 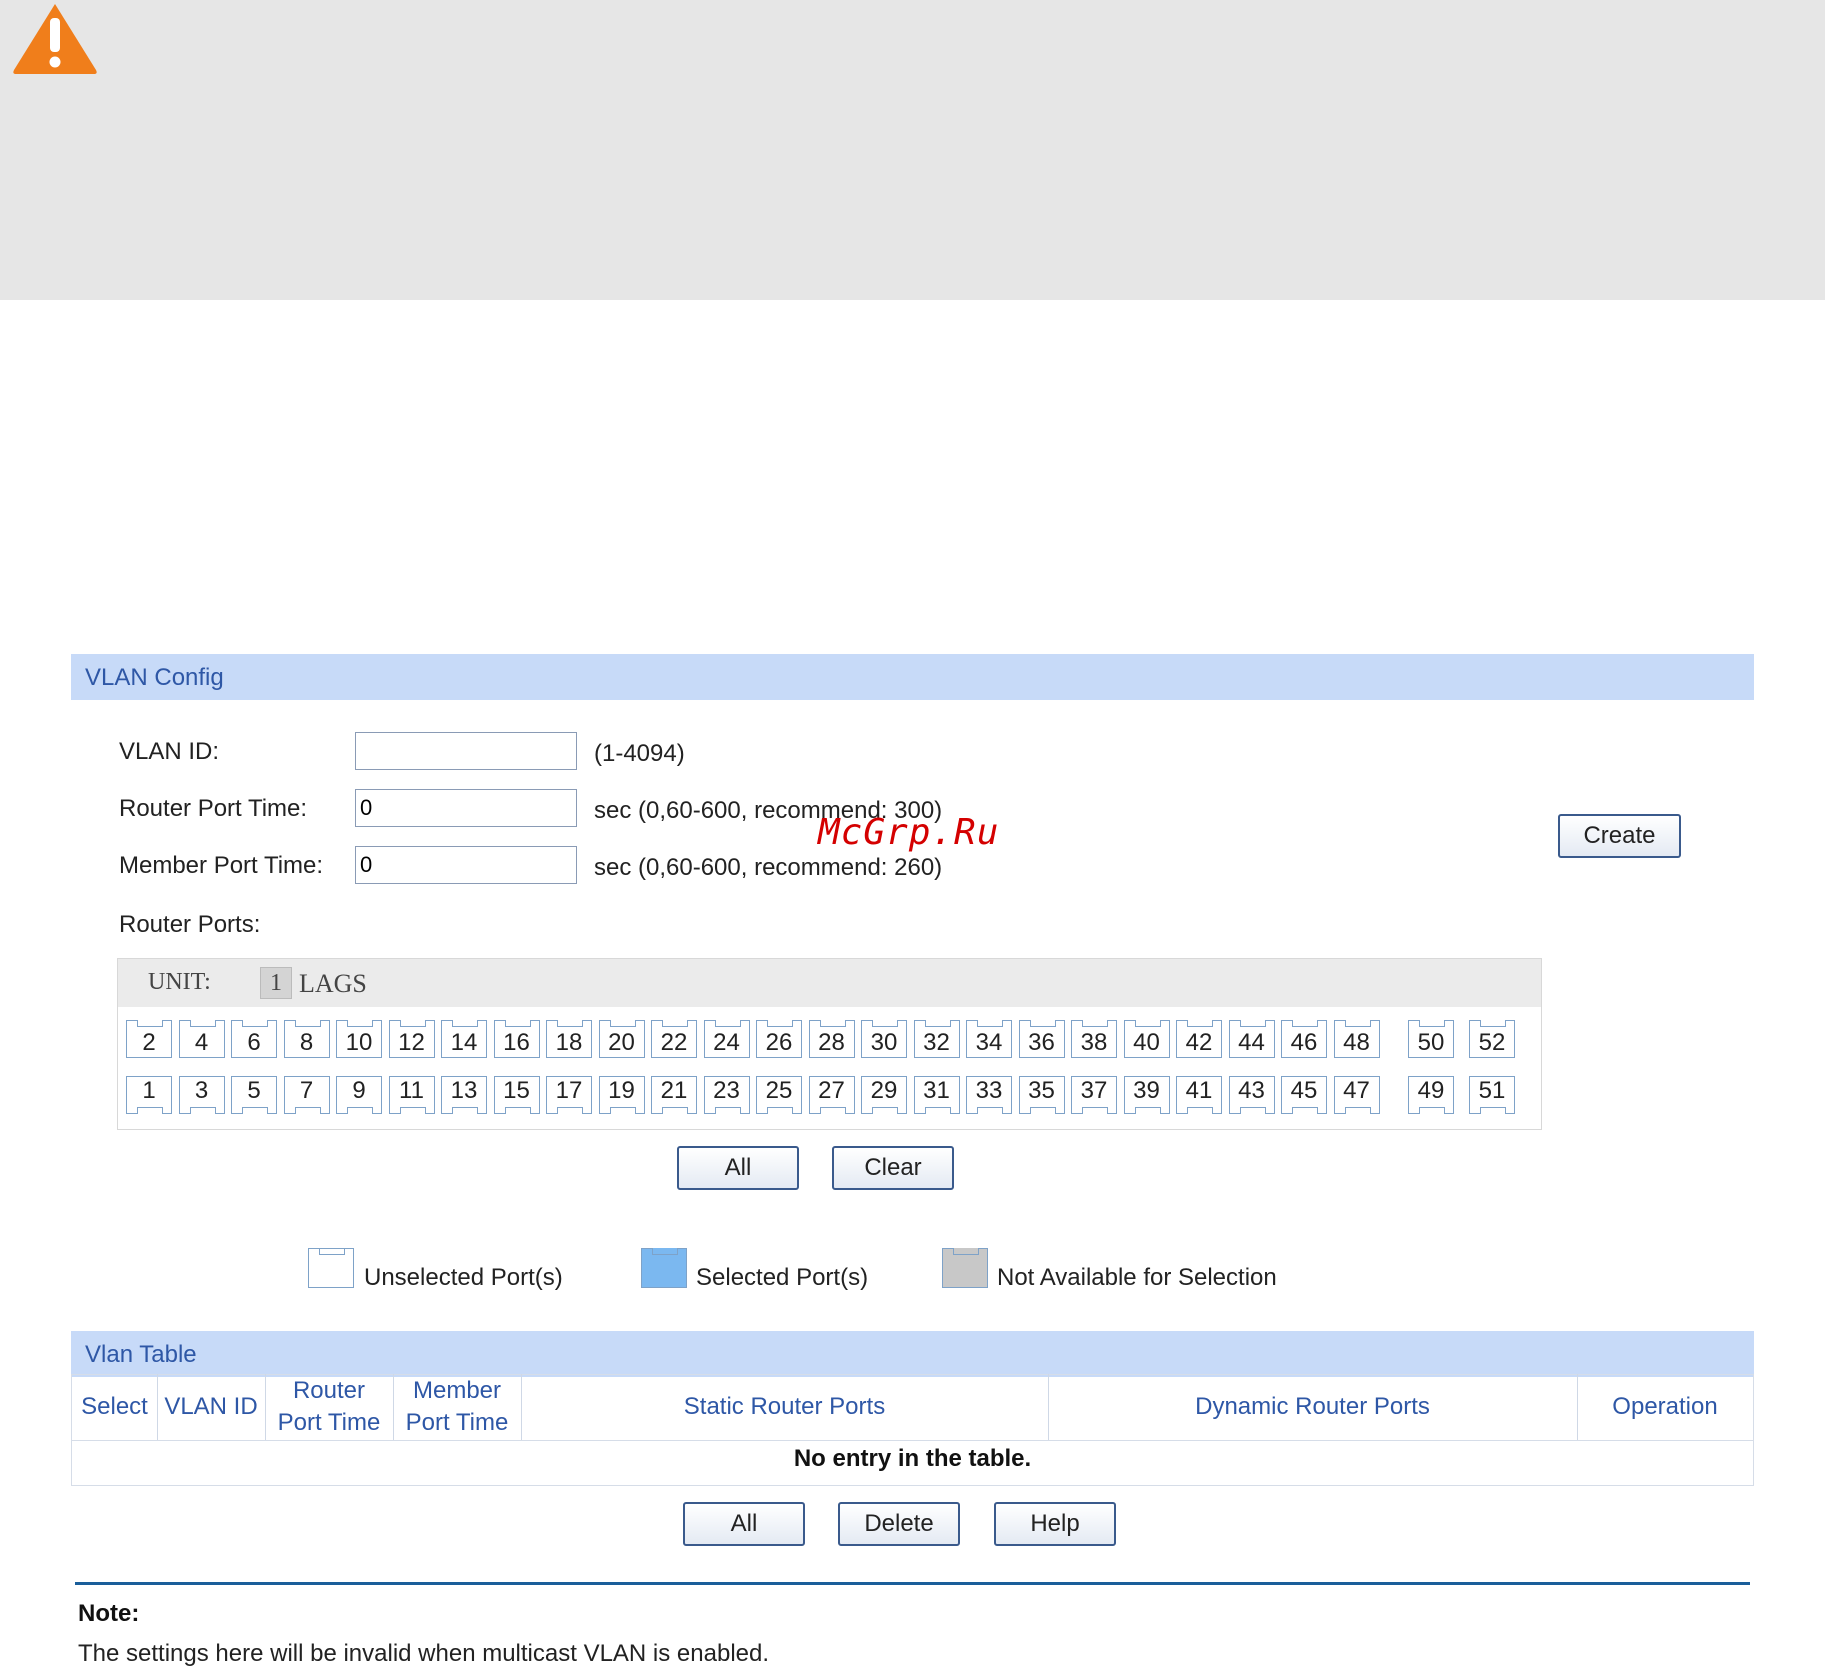 What do you see at coordinates (411, 1090) in the screenshot?
I see `port-number: 11` at bounding box center [411, 1090].